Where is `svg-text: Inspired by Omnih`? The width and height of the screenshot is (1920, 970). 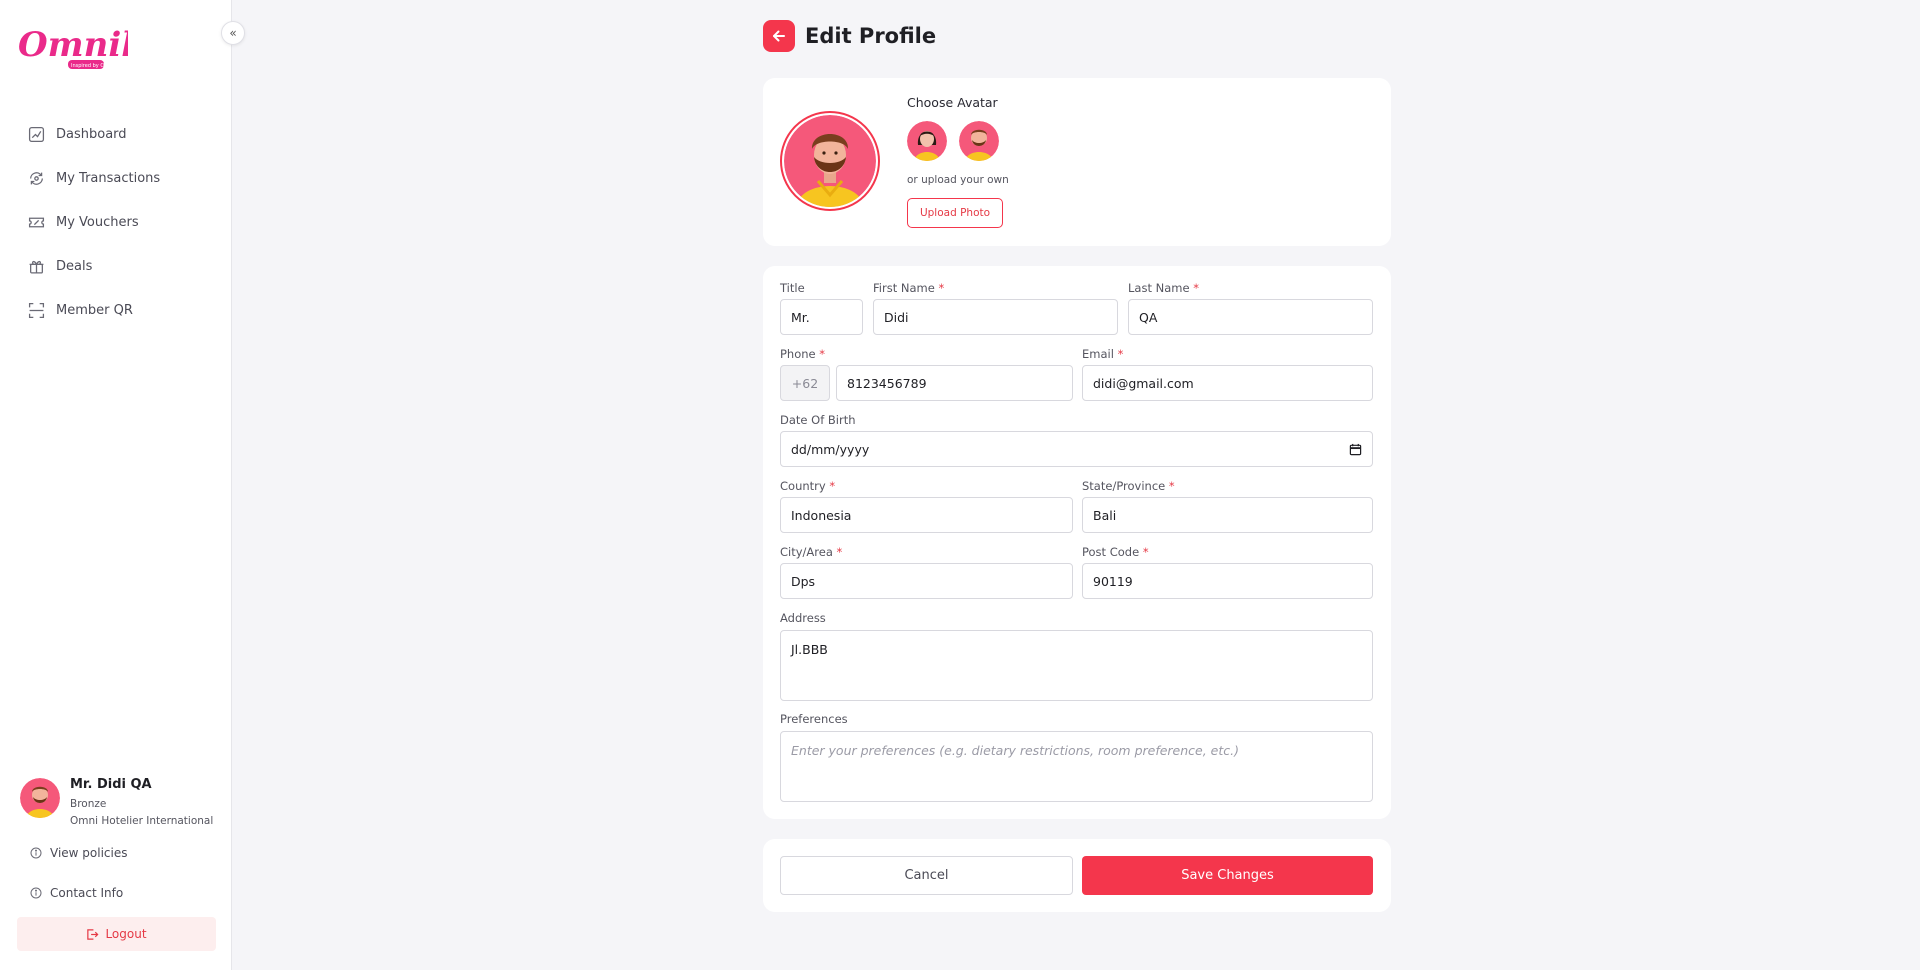
svg-text: Inspired by Omnih is located at coordinates (94, 66).